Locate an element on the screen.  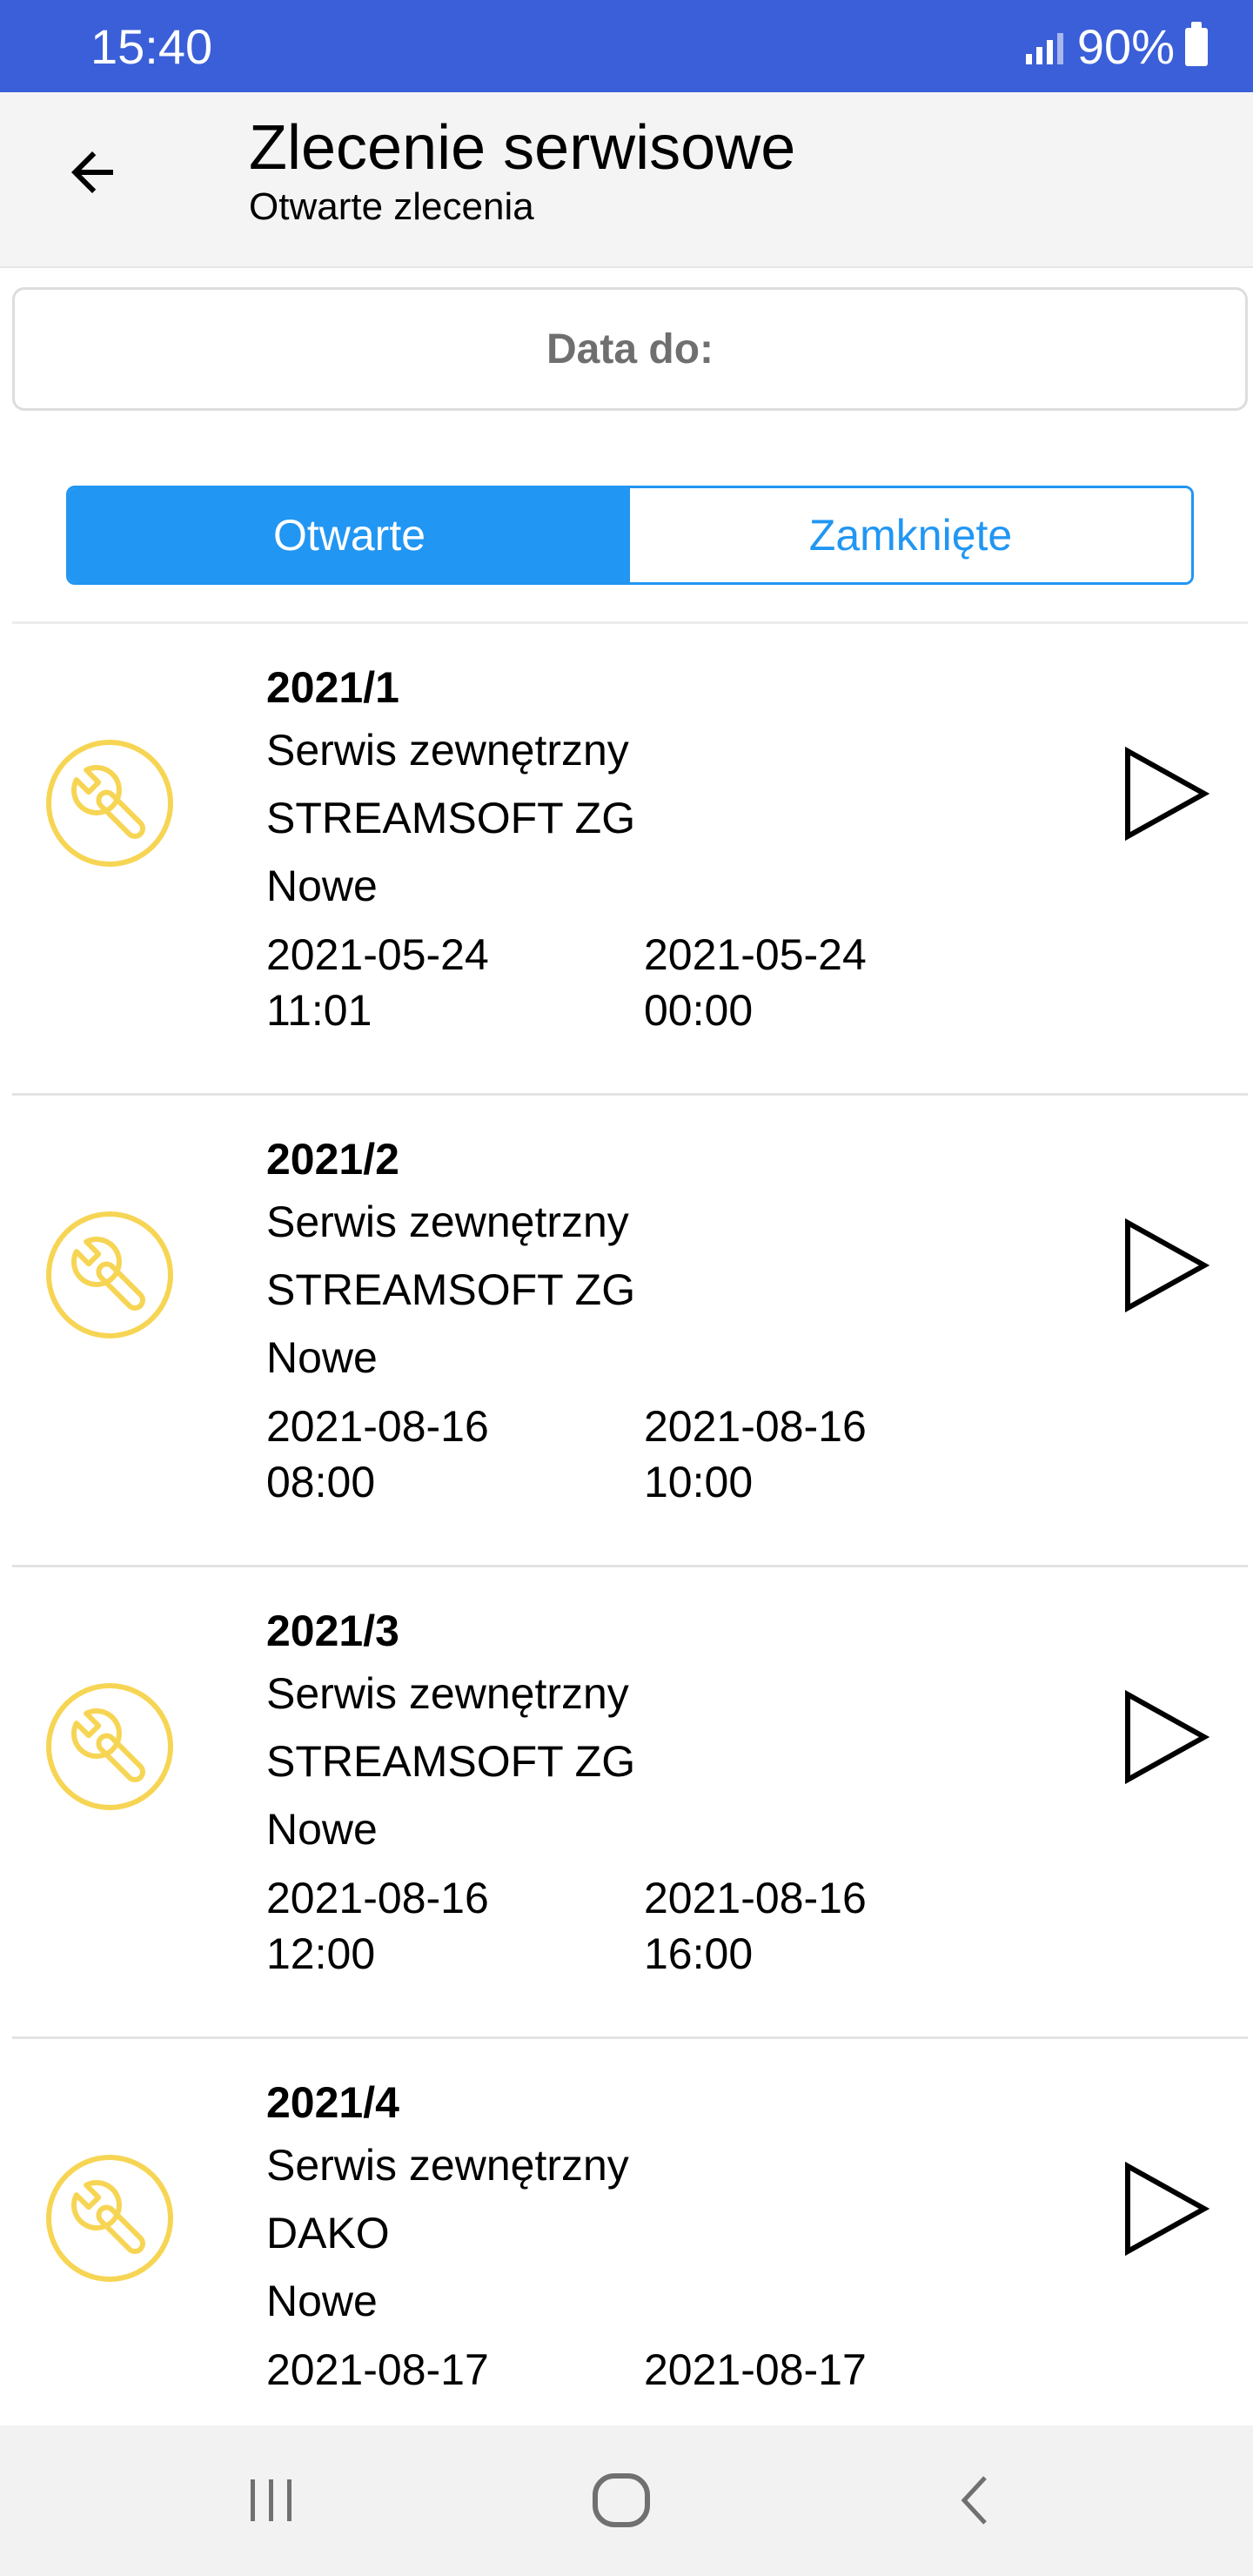
battery-percent: 90% is located at coordinates (1125, 46).